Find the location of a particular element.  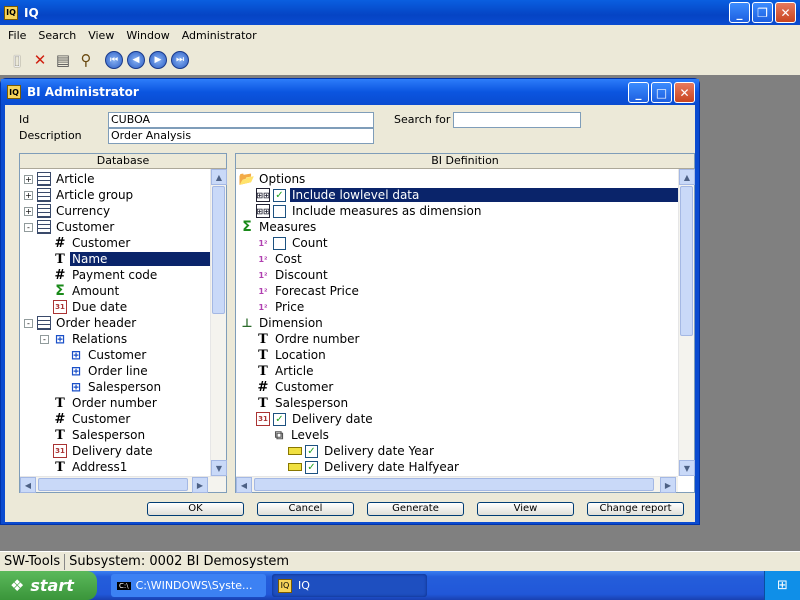

dialog-maximize-button: □ is located at coordinates (661, 92).